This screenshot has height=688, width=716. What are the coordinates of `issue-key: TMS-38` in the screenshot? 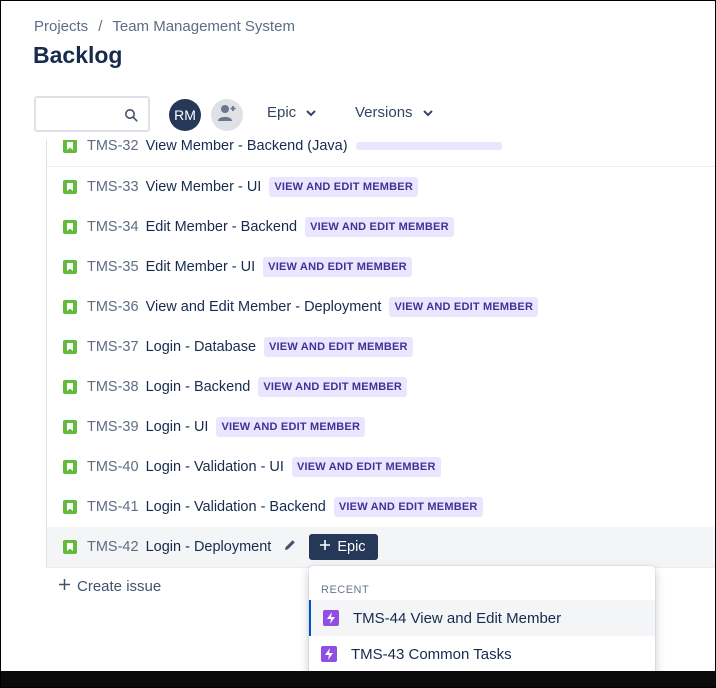 It's located at (113, 387).